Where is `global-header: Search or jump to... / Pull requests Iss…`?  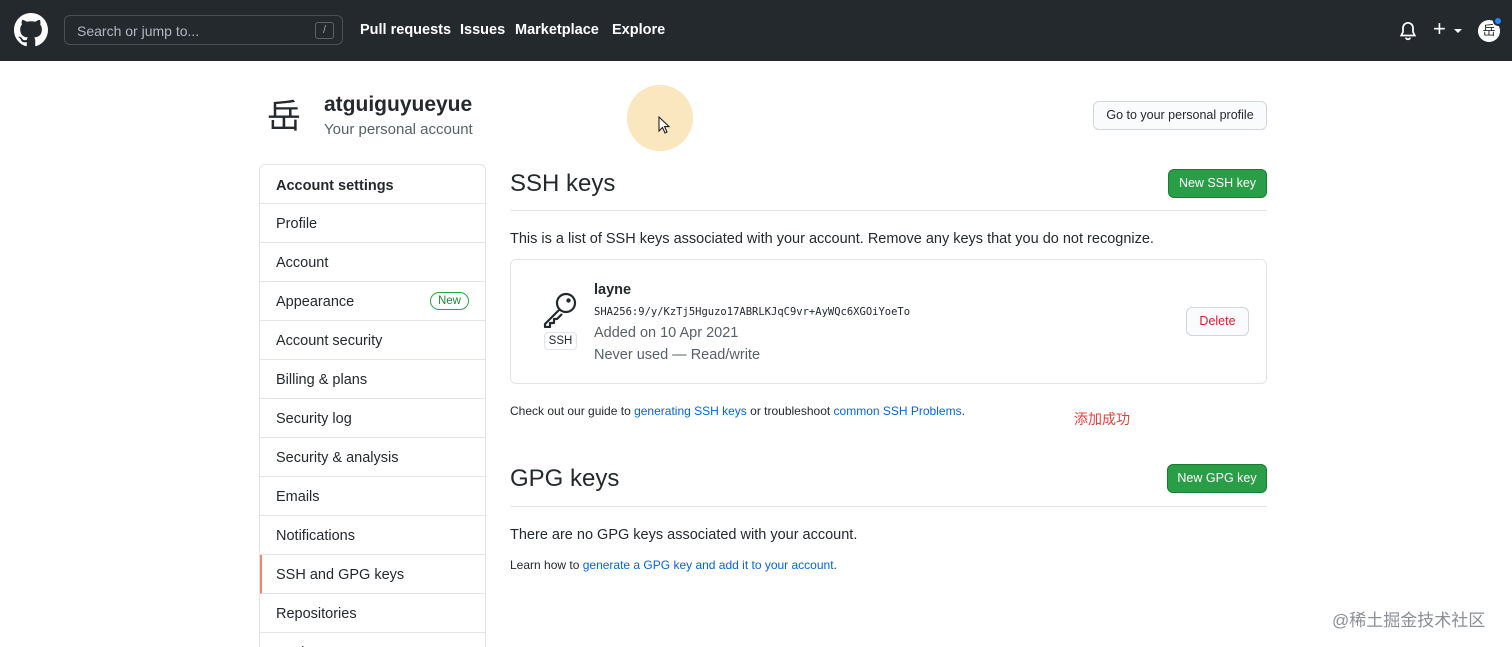
global-header: Search or jump to... / Pull requests Iss… is located at coordinates (756, 30).